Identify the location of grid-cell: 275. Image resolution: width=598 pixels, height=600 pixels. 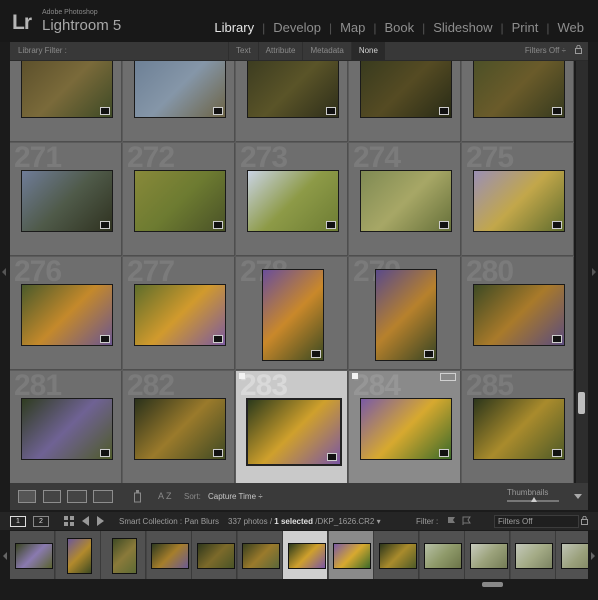
(518, 199).